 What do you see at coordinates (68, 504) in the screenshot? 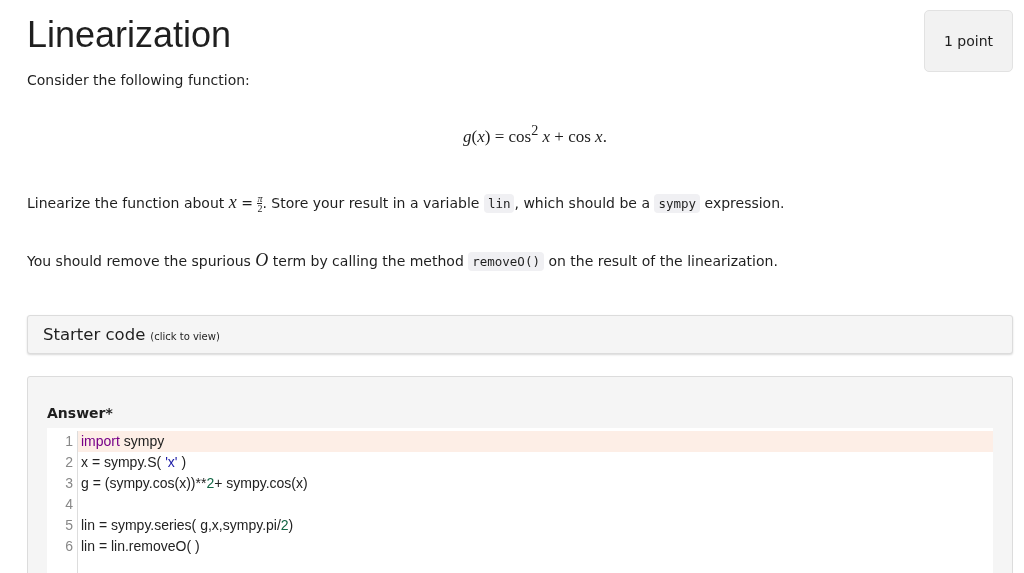
I see `line-number: 4` at bounding box center [68, 504].